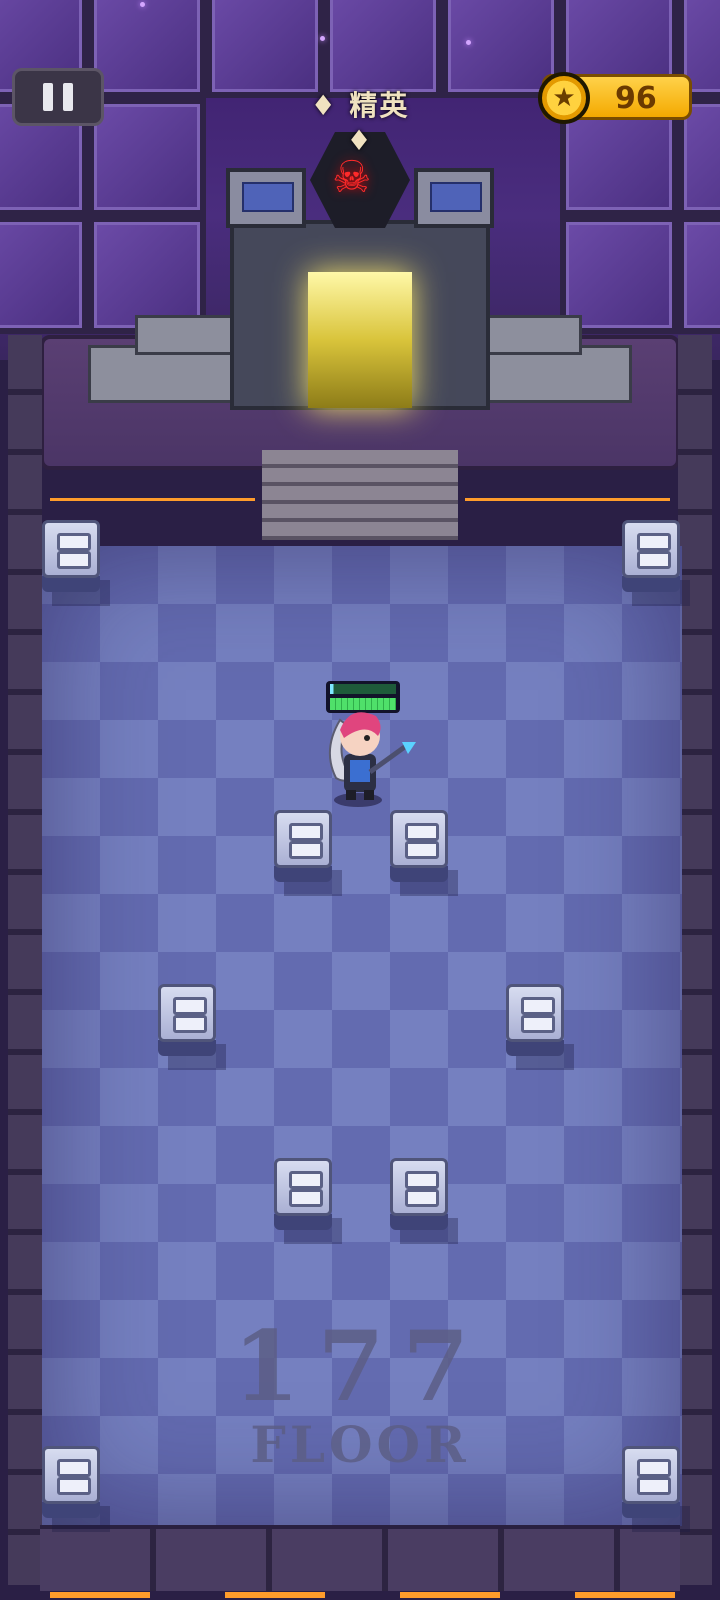 This screenshot has height=1600, width=720. What do you see at coordinates (360, 1444) in the screenshot?
I see `floor-label: FLOOR` at bounding box center [360, 1444].